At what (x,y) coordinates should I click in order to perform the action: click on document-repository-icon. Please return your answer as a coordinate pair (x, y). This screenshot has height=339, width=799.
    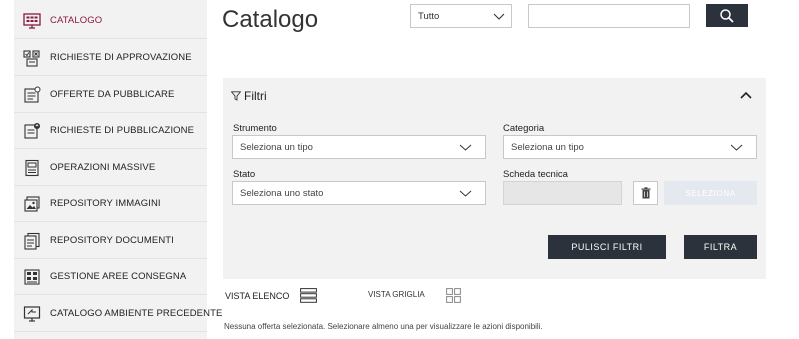
    Looking at the image, I should click on (32, 241).